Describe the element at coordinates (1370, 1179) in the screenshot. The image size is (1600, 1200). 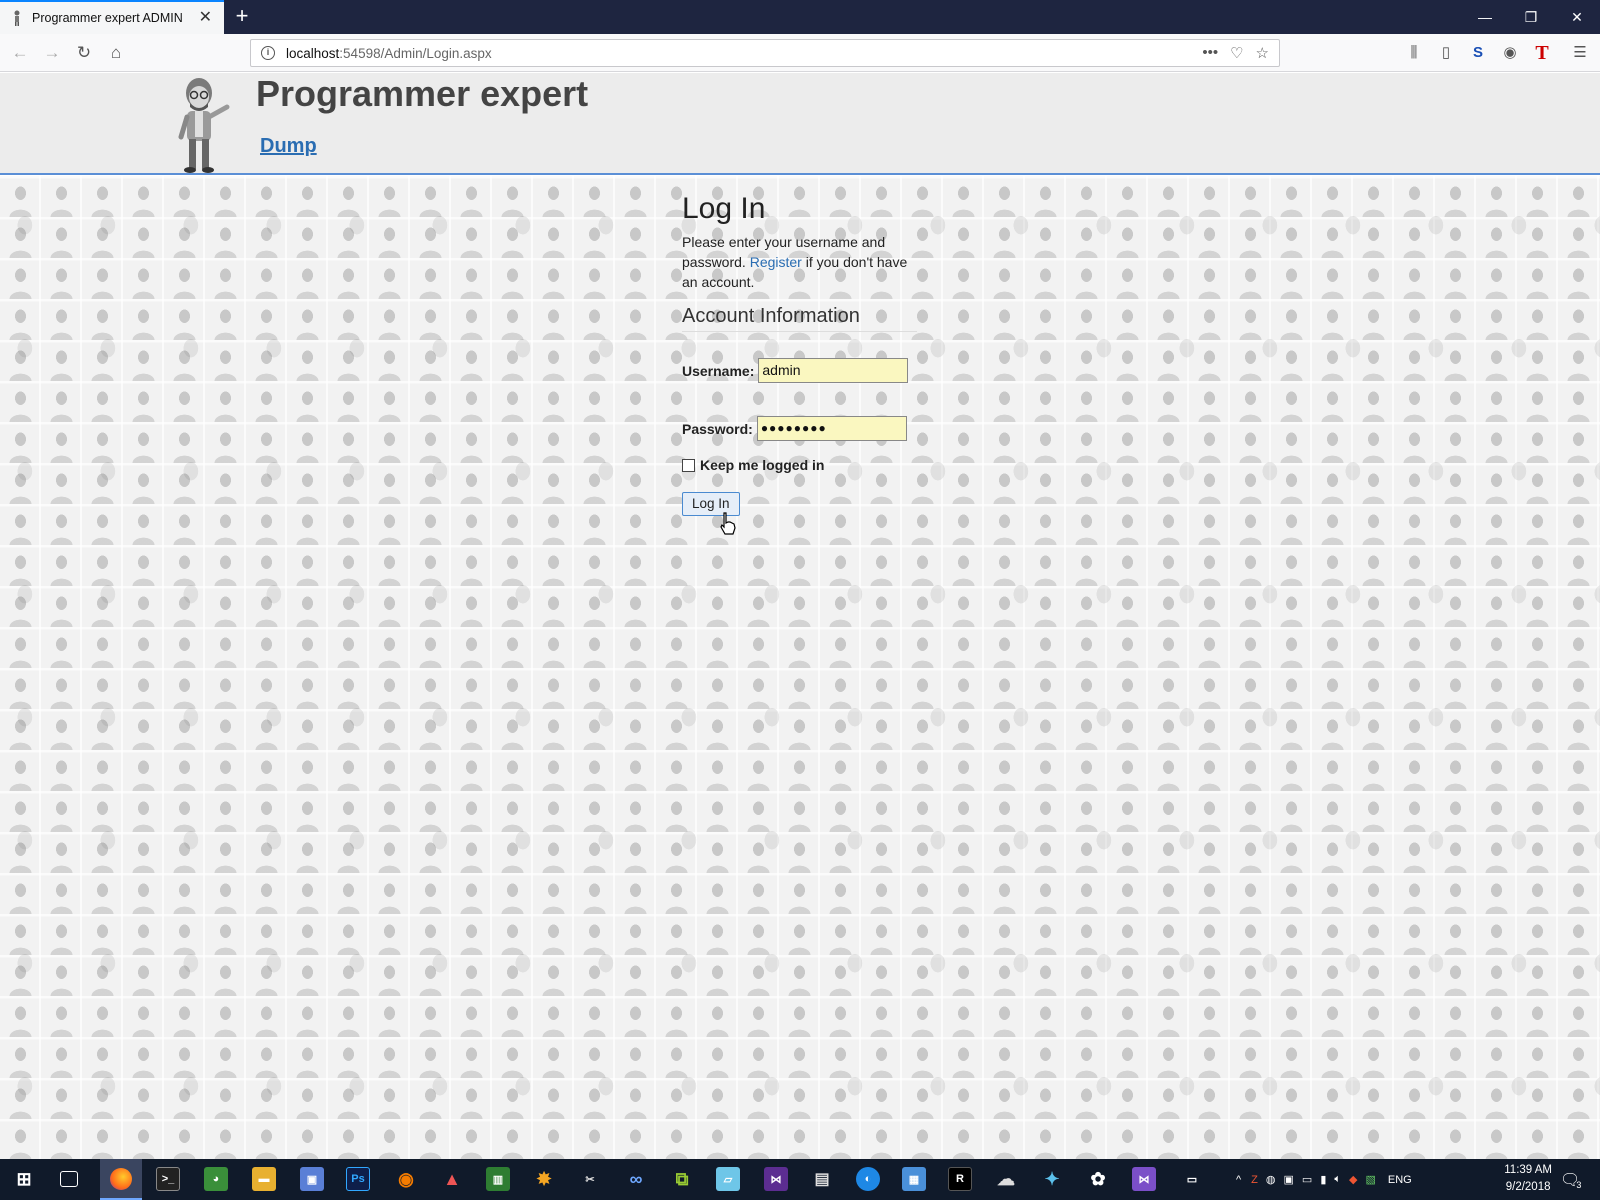
I see `tray-green-icon: ▧` at that location.